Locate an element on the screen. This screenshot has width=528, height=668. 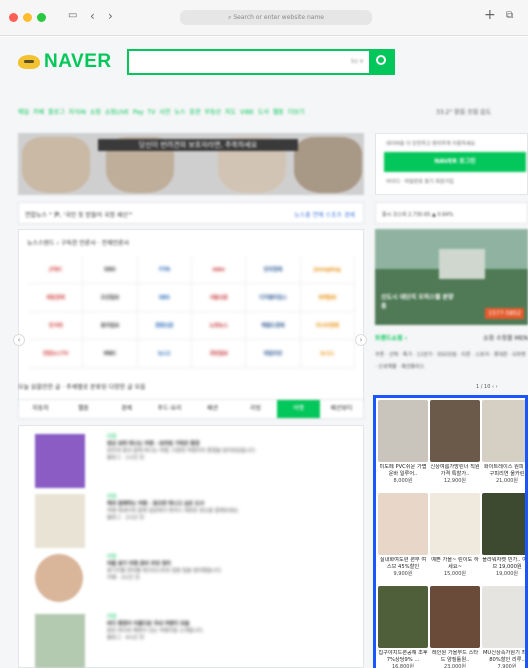
topic-tab: 웹툰 is located at coordinates (83, 409).